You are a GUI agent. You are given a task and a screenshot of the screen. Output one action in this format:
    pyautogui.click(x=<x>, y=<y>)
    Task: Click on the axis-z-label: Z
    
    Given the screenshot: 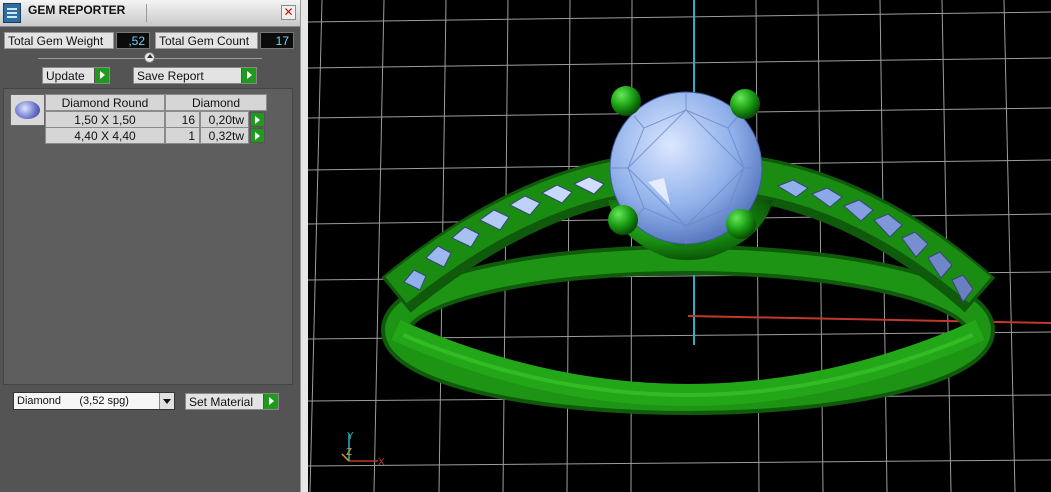 What is the action you would take?
    pyautogui.click(x=349, y=452)
    